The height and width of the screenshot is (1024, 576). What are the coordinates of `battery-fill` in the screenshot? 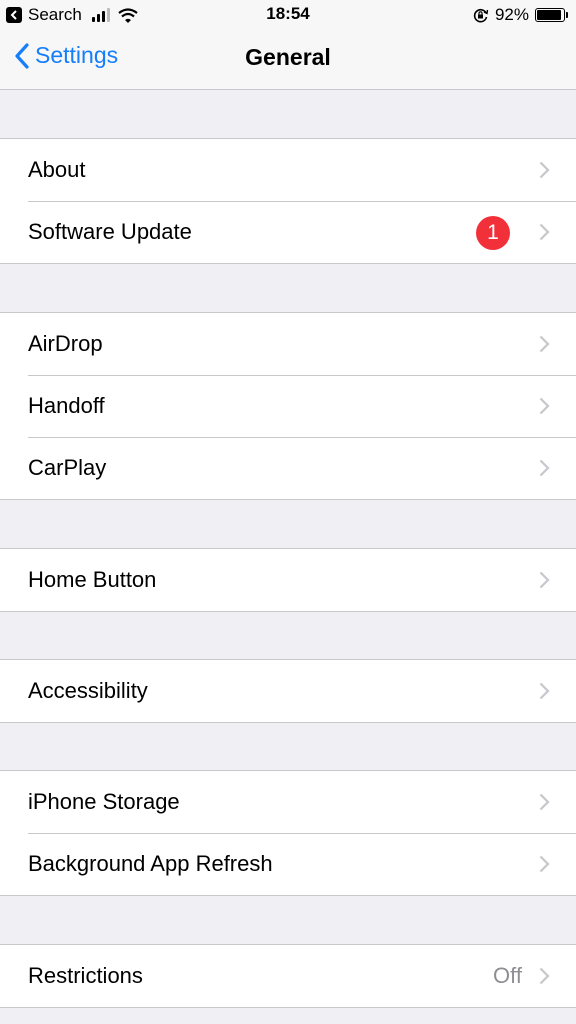 It's located at (549, 15).